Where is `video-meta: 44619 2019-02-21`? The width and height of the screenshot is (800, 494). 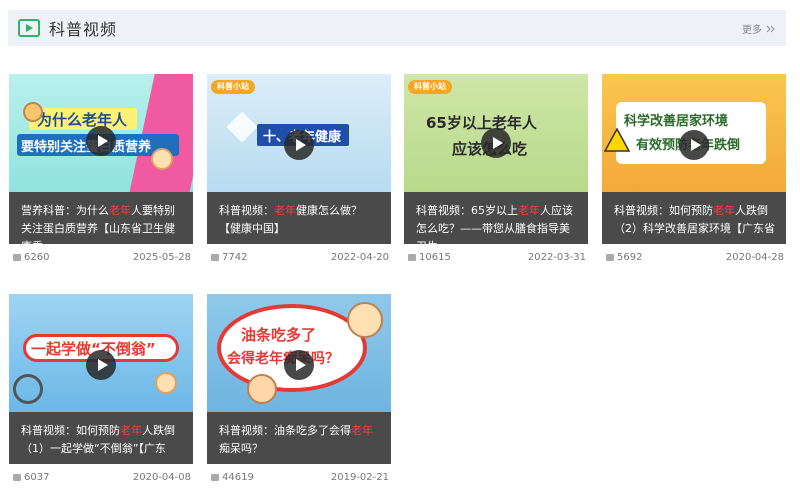 video-meta: 44619 2019-02-21 is located at coordinates (299, 477).